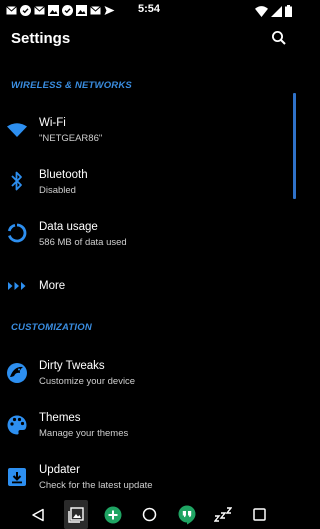 Image resolution: width=320 pixels, height=529 pixels. I want to click on scrollbar, so click(294, 146).